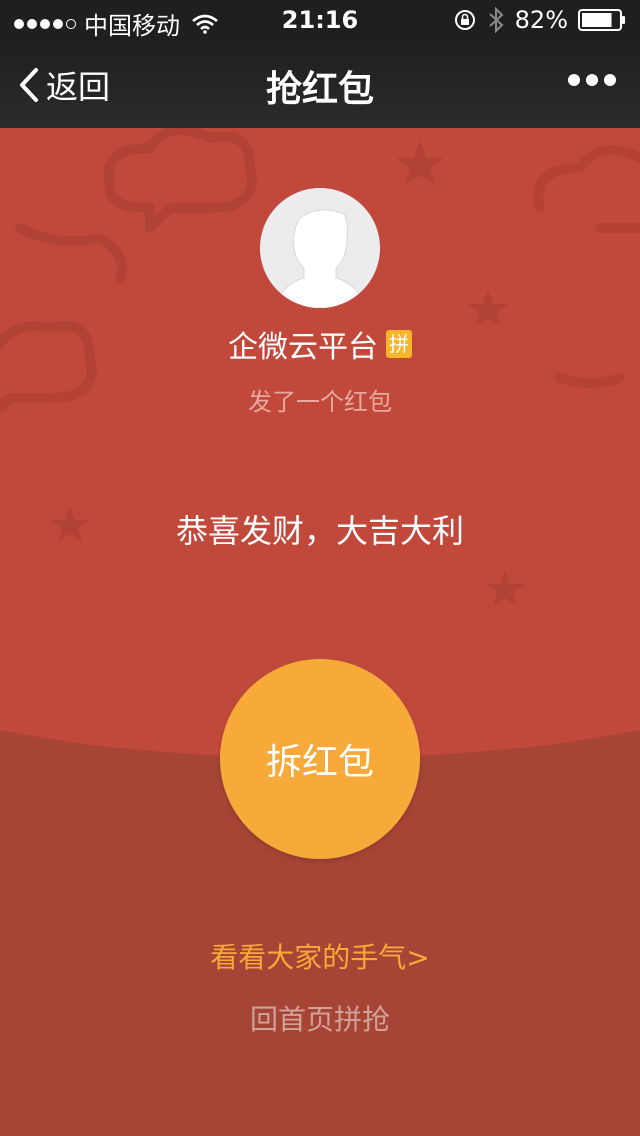 The width and height of the screenshot is (640, 1136). I want to click on view-luck-link: 看看大家的手气>, so click(320, 956).